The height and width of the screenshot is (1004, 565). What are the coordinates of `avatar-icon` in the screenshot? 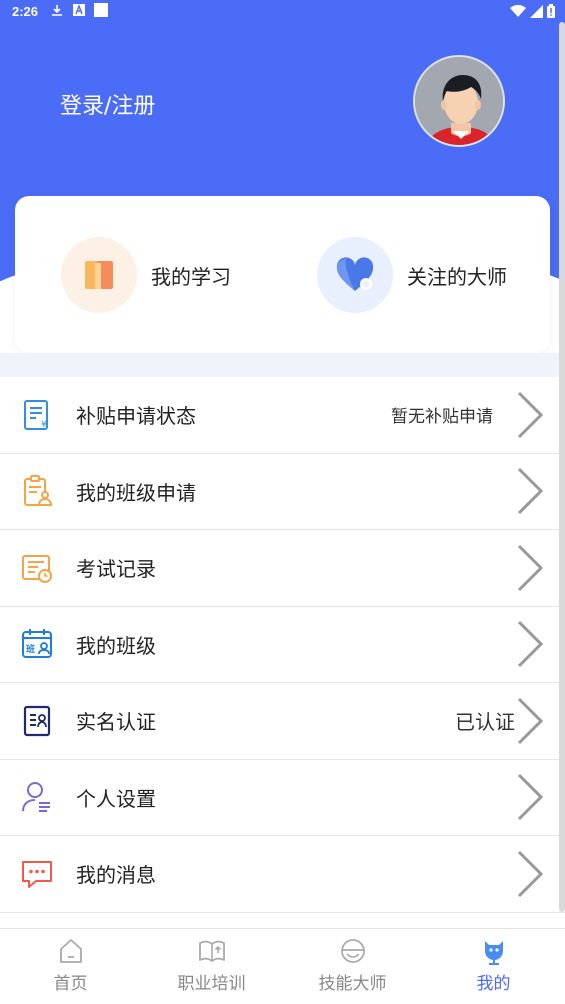 It's located at (459, 101).